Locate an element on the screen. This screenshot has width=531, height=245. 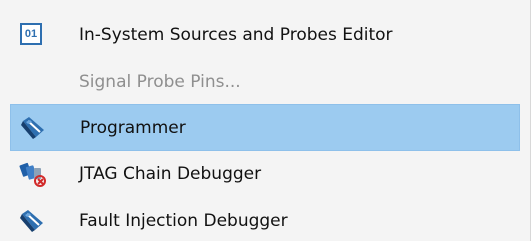
binary-01-icon: 01 is located at coordinates (33, 35).